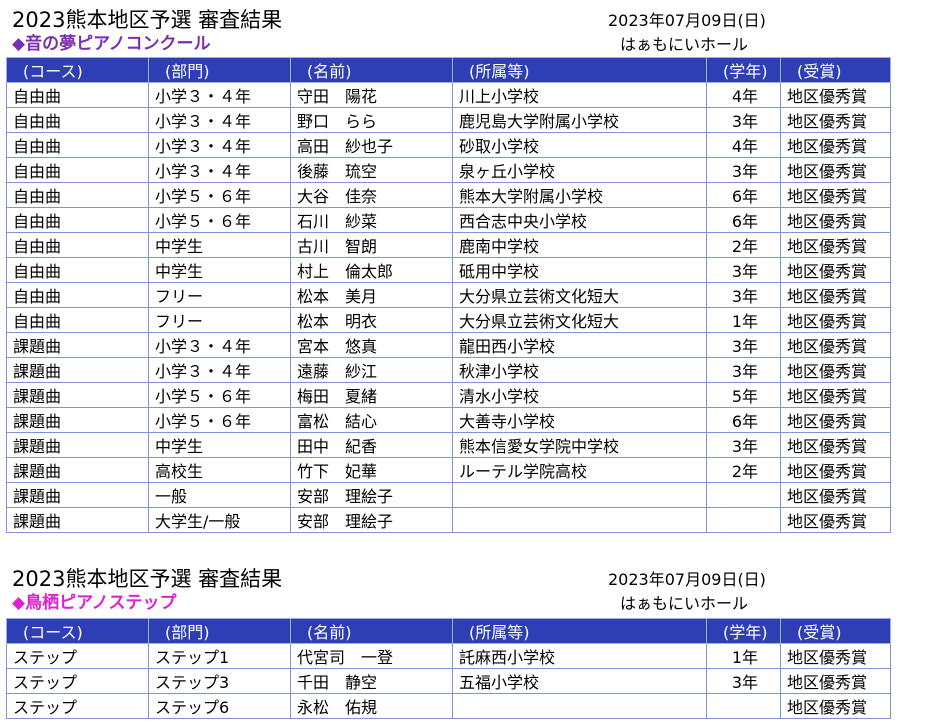  Describe the element at coordinates (448, 681) in the screenshot. I see `table-row: ステップ ステップ3 千田 静空 五福小学校 3年 地区優秀賞` at that location.